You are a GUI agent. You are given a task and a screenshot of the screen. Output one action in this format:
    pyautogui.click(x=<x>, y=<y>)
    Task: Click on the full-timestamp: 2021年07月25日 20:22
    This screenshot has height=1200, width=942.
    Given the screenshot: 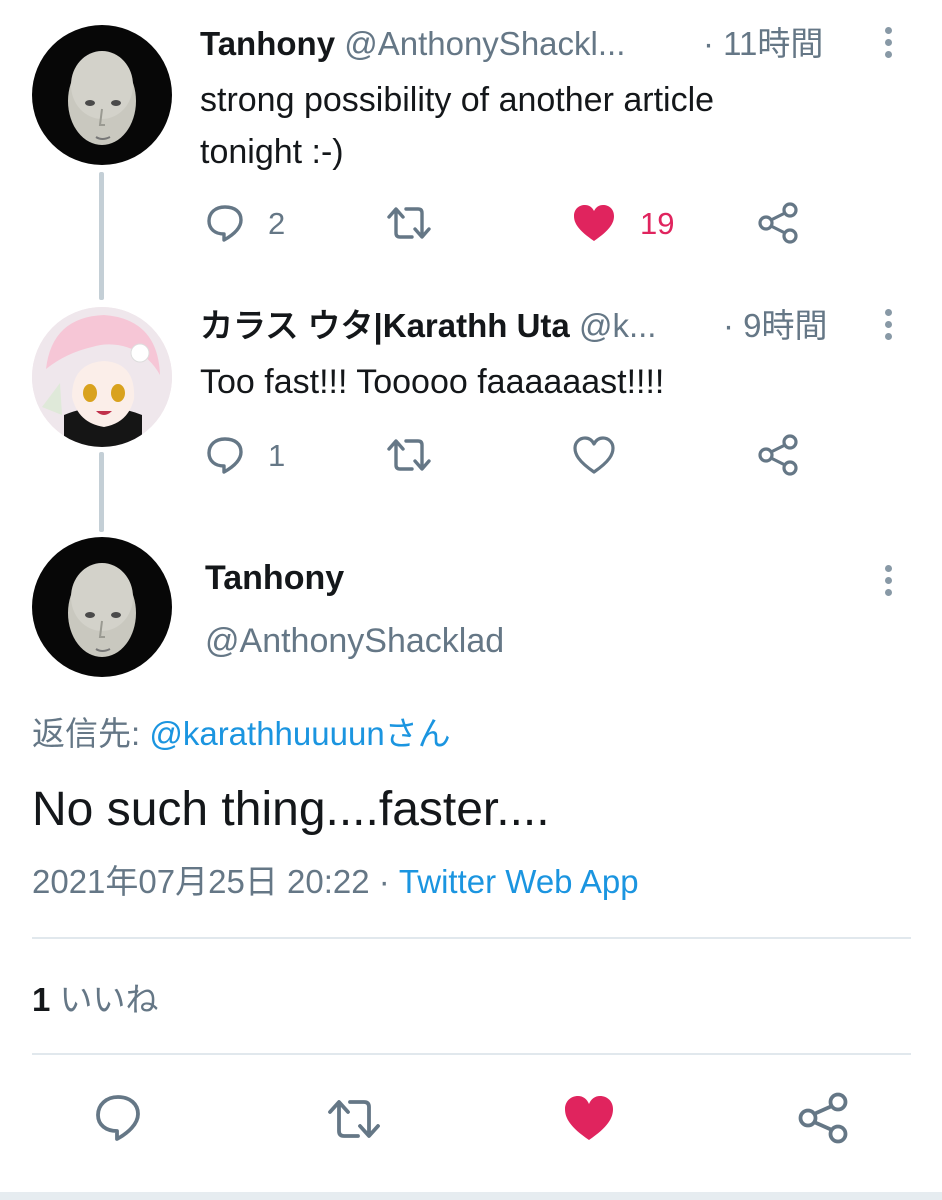 What is the action you would take?
    pyautogui.click(x=201, y=881)
    